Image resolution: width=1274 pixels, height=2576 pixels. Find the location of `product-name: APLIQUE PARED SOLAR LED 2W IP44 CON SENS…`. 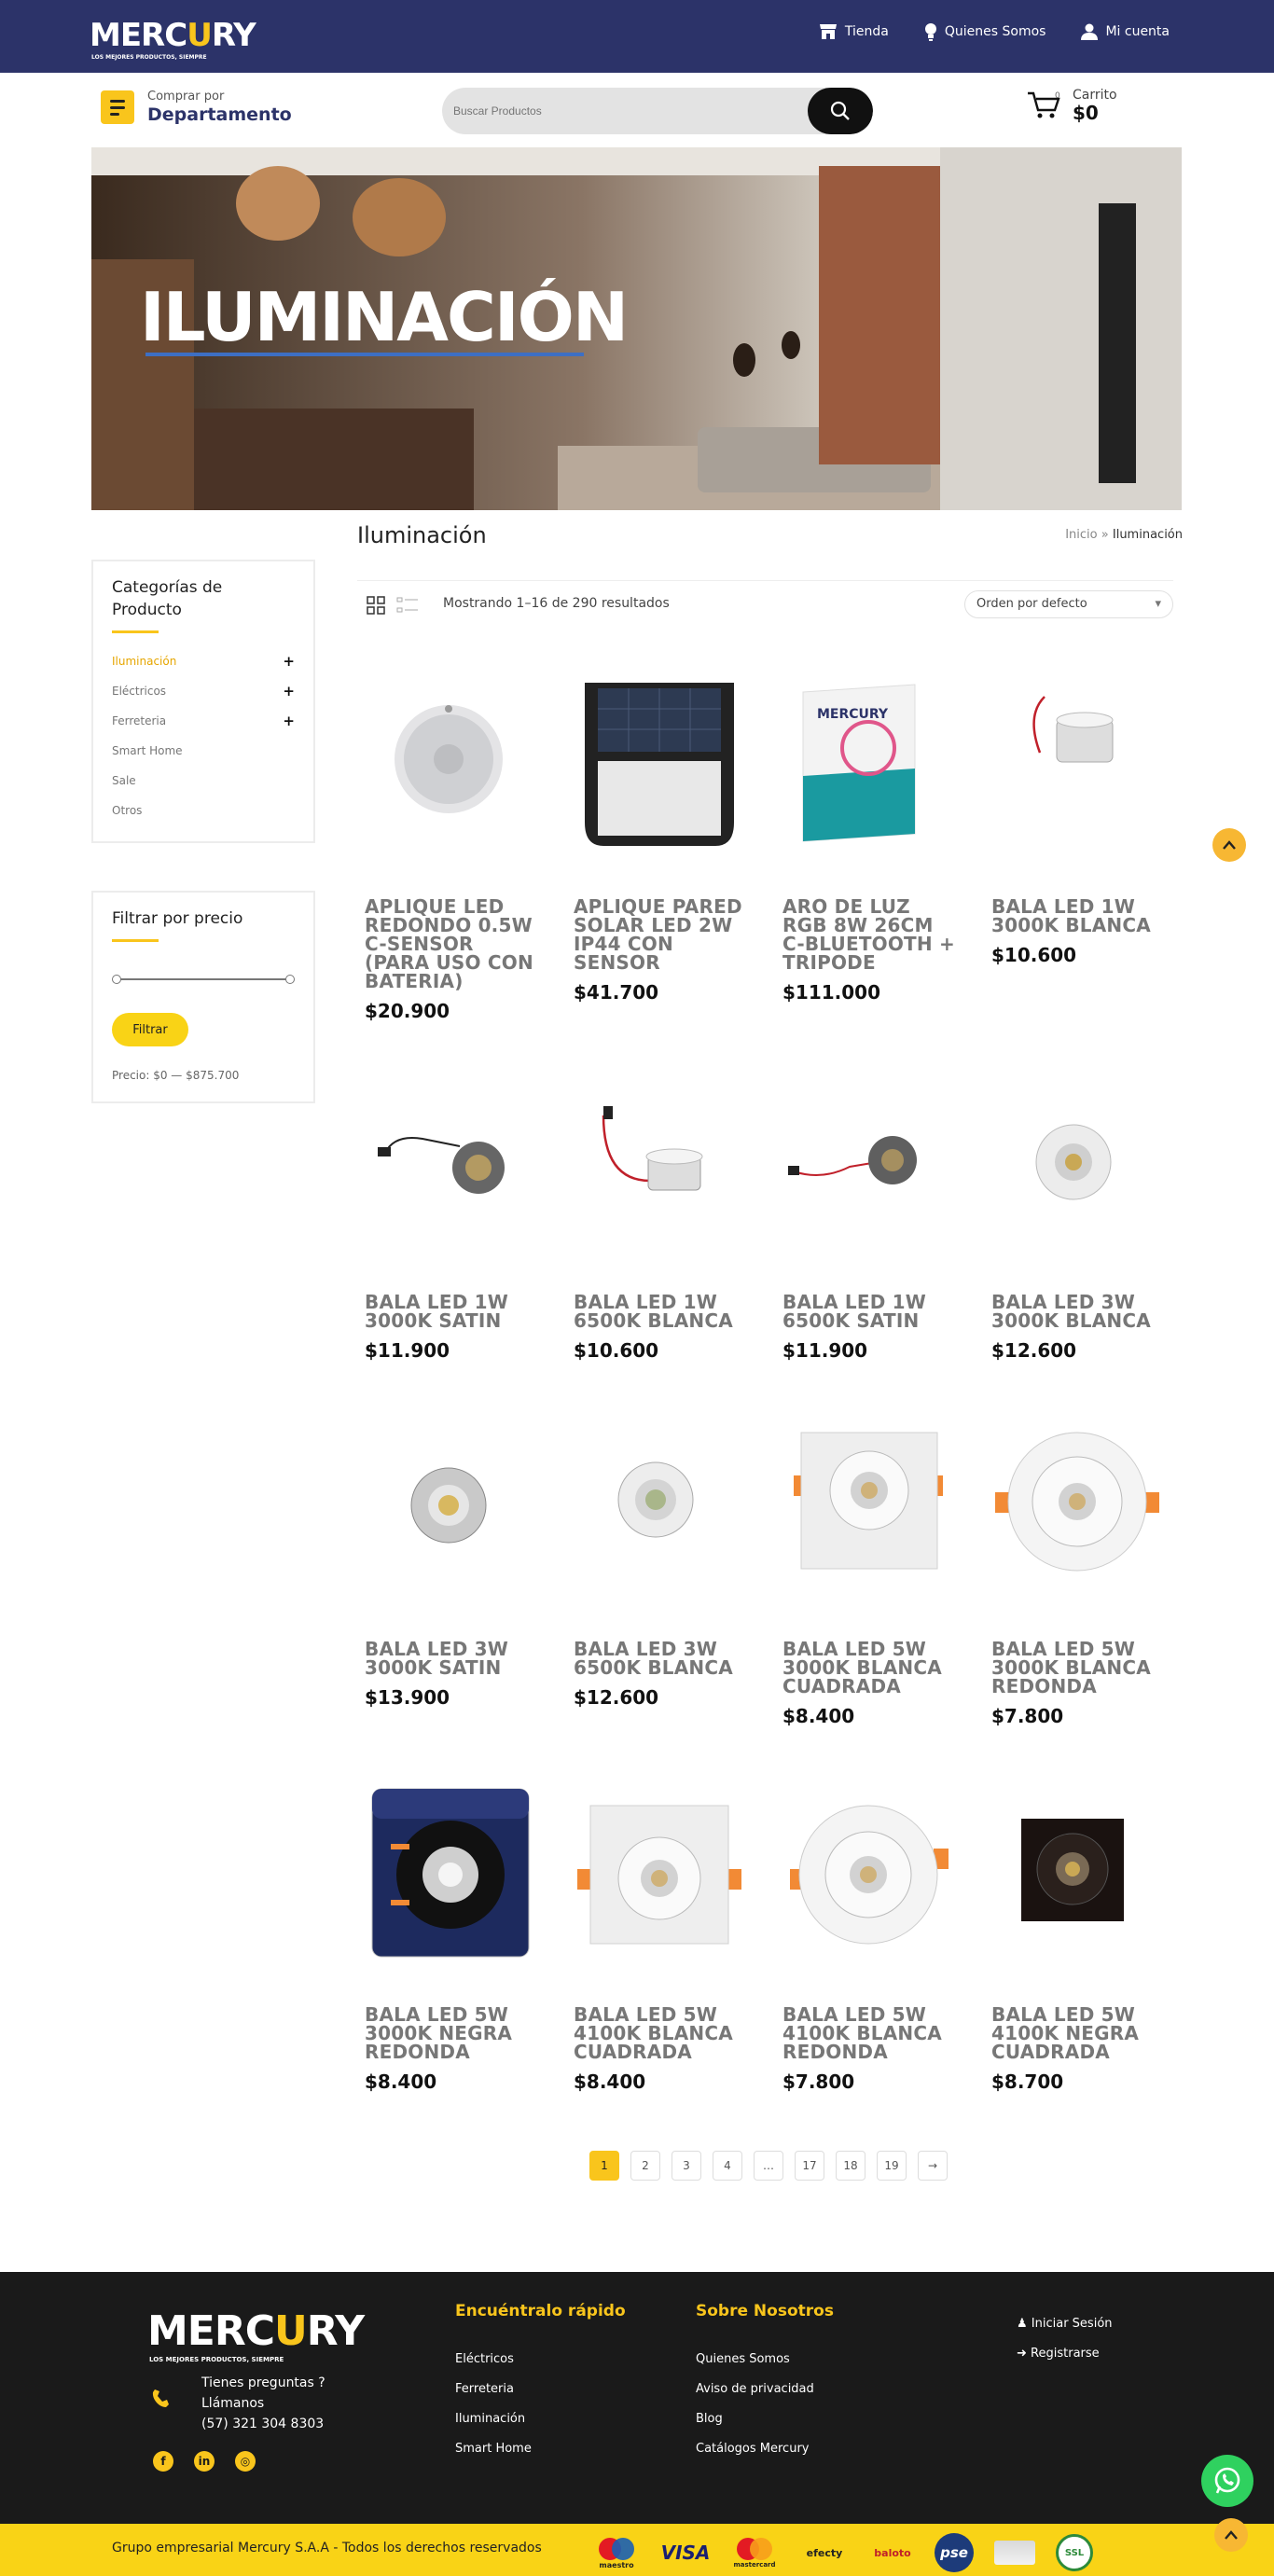

product-name: APLIQUE PARED SOLAR LED 2W IP44 CON SENS… is located at coordinates (662, 934).